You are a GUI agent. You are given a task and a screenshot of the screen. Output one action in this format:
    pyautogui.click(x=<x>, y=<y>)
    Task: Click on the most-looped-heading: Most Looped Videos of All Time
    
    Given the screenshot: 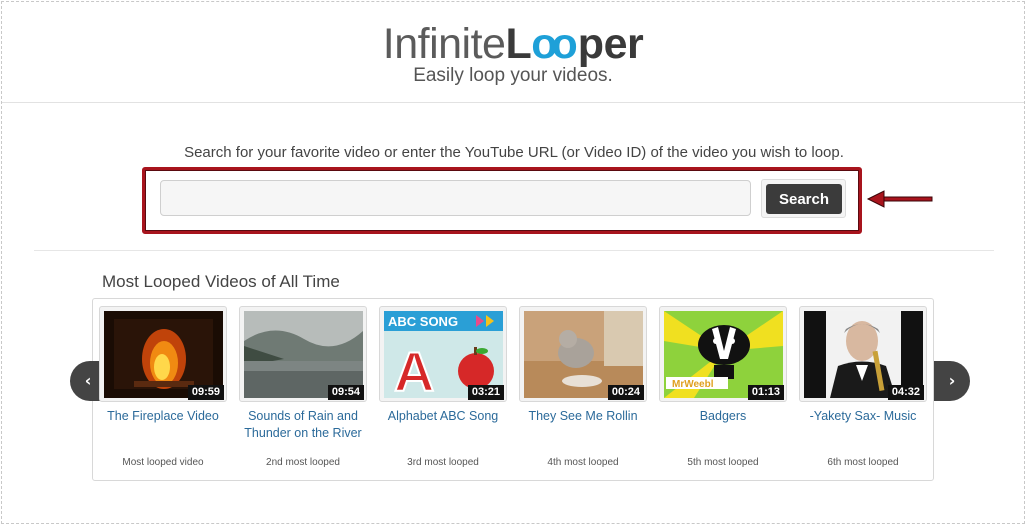 What is the action you would take?
    pyautogui.click(x=221, y=281)
    